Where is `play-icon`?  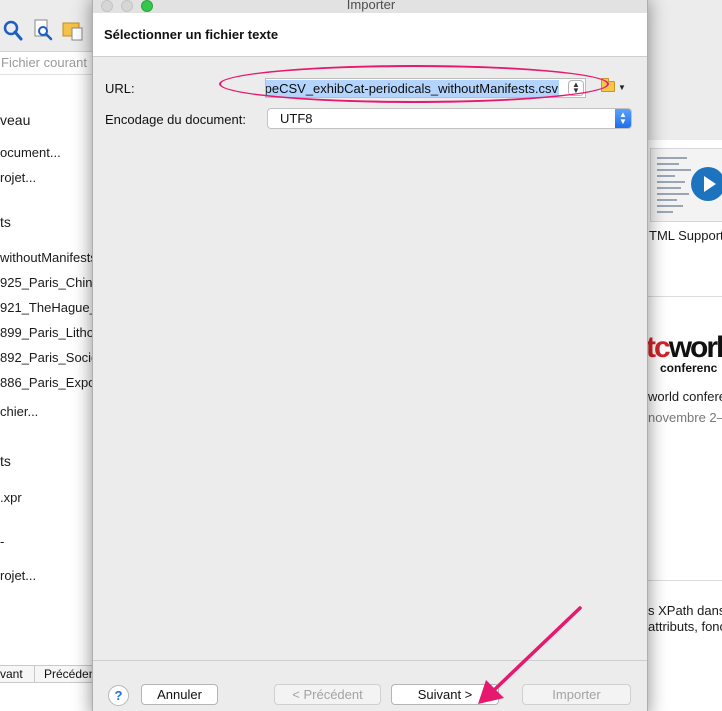
play-icon is located at coordinates (706, 184).